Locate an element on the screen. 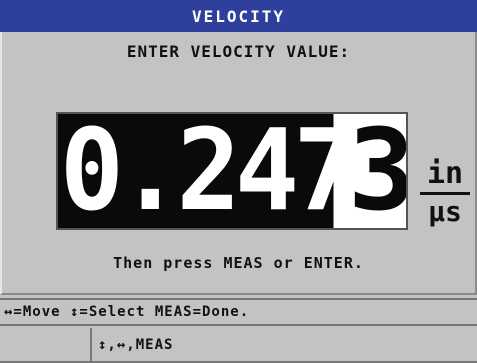 Image resolution: width=477 pixels, height=363 pixels. status-help-text: ↔=Move ↕=Select MEAS=Done. is located at coordinates (127, 312).